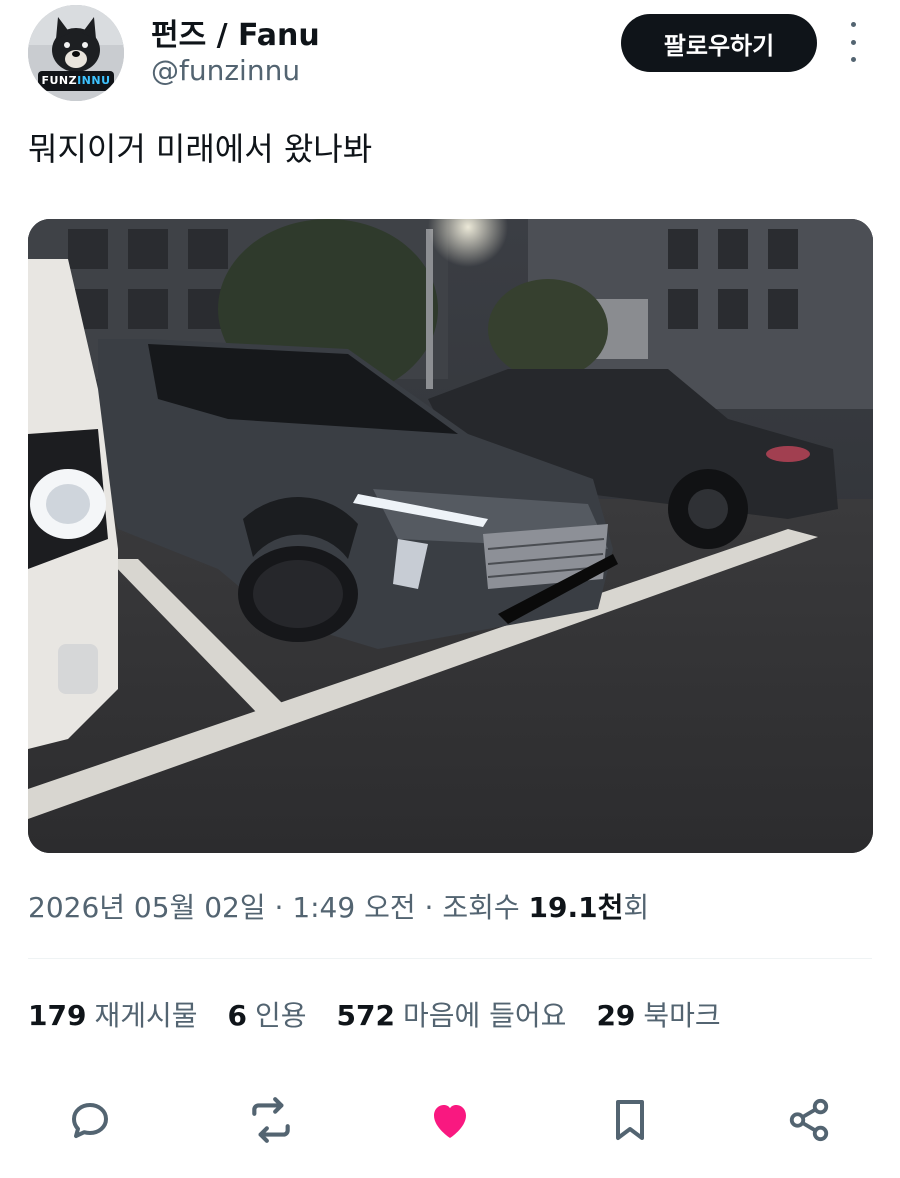  I want to click on stat-likes: 572 마음에 들어요, so click(452, 1014).